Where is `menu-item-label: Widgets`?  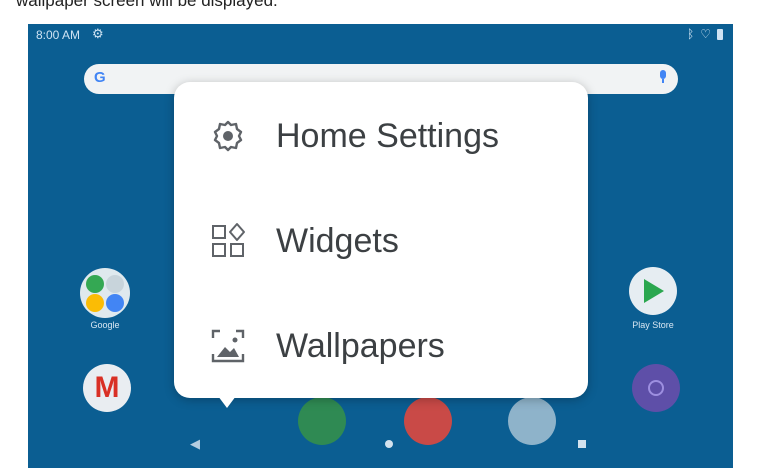
menu-item-label: Widgets is located at coordinates (337, 240).